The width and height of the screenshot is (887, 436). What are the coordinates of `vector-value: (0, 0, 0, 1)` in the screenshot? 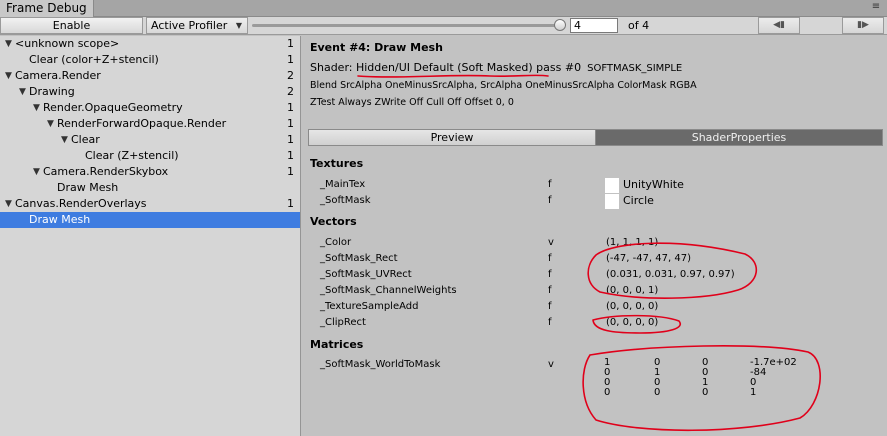 It's located at (632, 290).